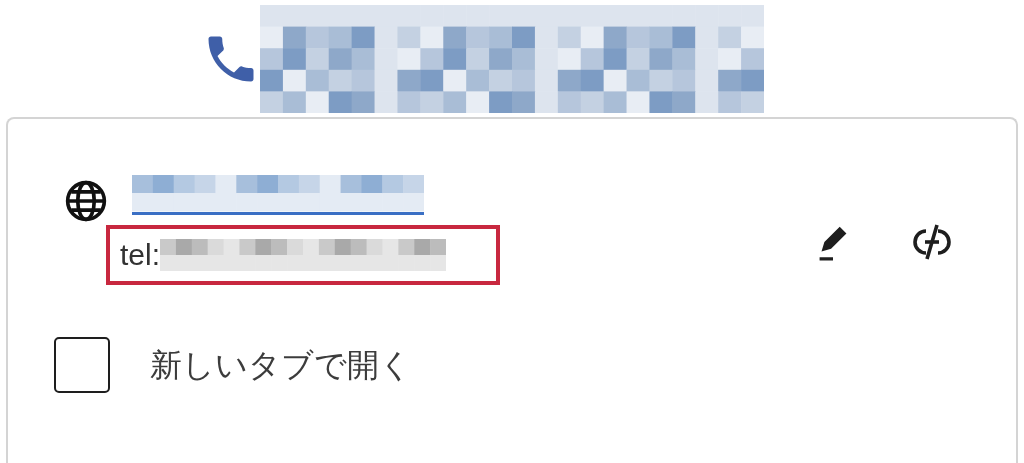 This screenshot has height=463, width=1024. What do you see at coordinates (140, 255) in the screenshot?
I see `link-url: tel:` at bounding box center [140, 255].